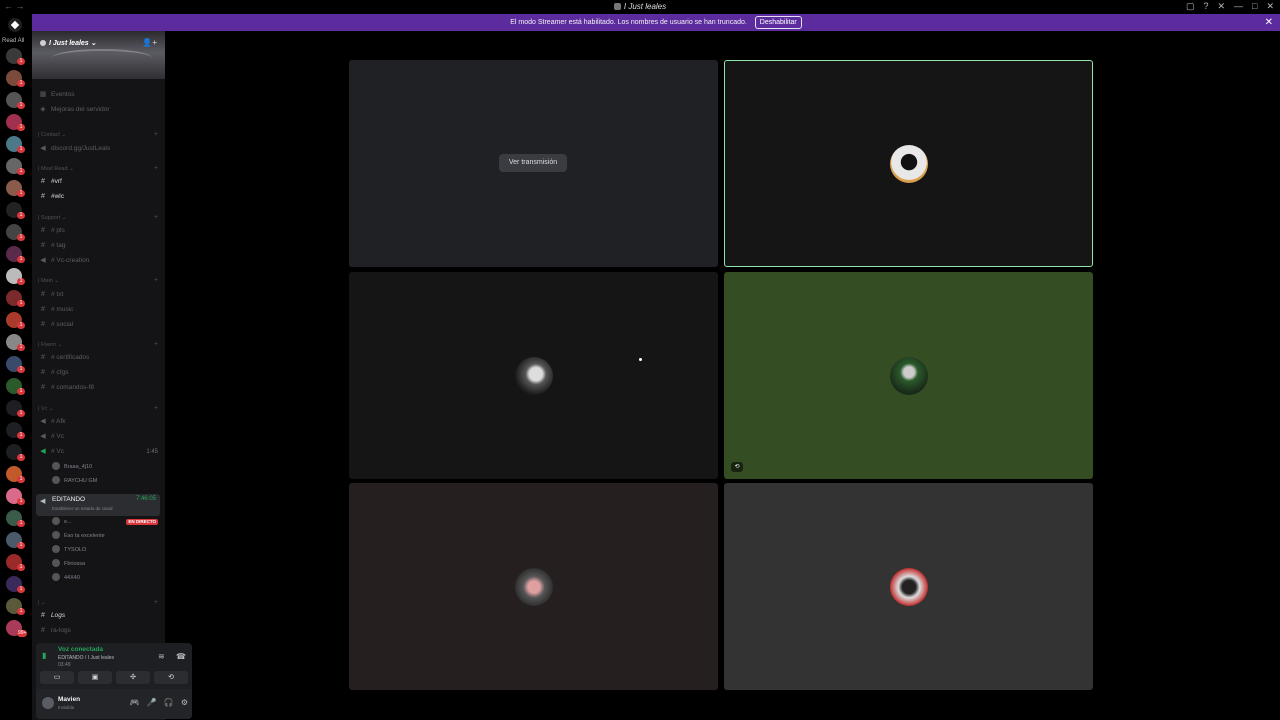 Image resolution: width=1280 pixels, height=720 pixels. What do you see at coordinates (99, 310) in the screenshot?
I see `channel-music: # # music` at bounding box center [99, 310].